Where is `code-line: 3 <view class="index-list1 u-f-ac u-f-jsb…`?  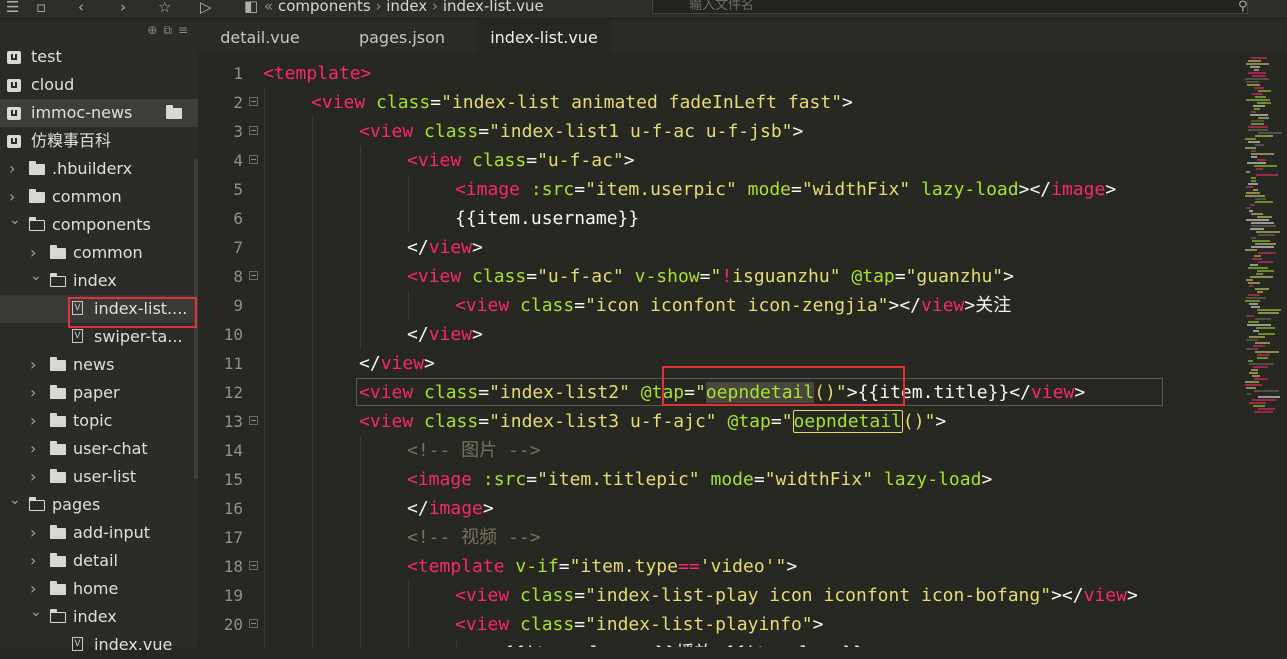 code-line: 3 <view class="index-list1 u-f-ac u-f-jsb… is located at coordinates (722, 131).